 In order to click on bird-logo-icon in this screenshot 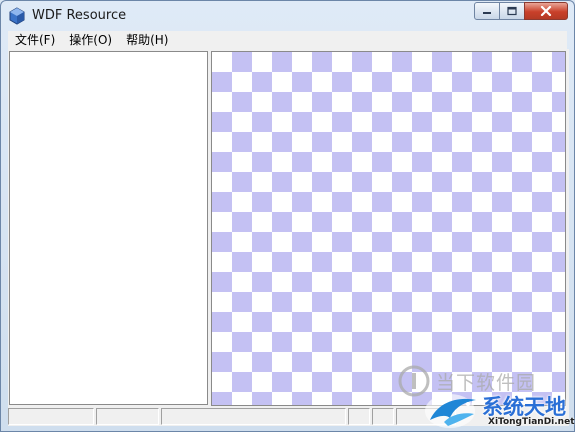, I will do `click(450, 411)`.